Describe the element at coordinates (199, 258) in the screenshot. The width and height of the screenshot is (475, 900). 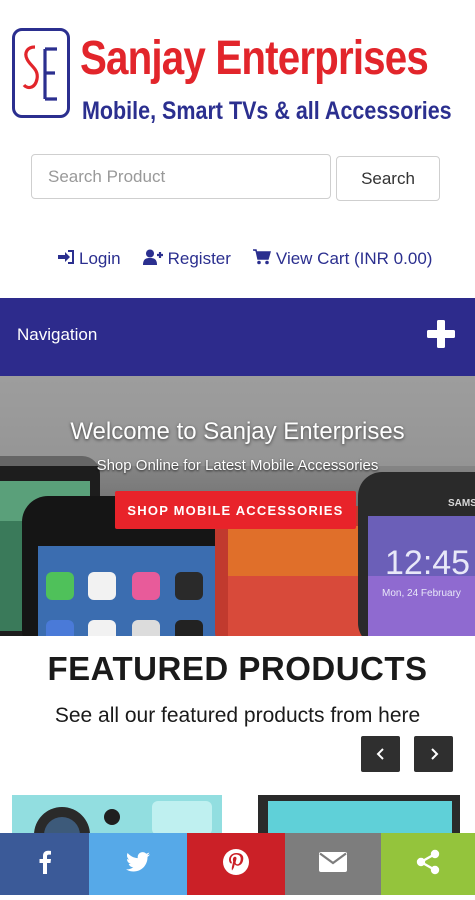
I see `register-label: Register` at that location.